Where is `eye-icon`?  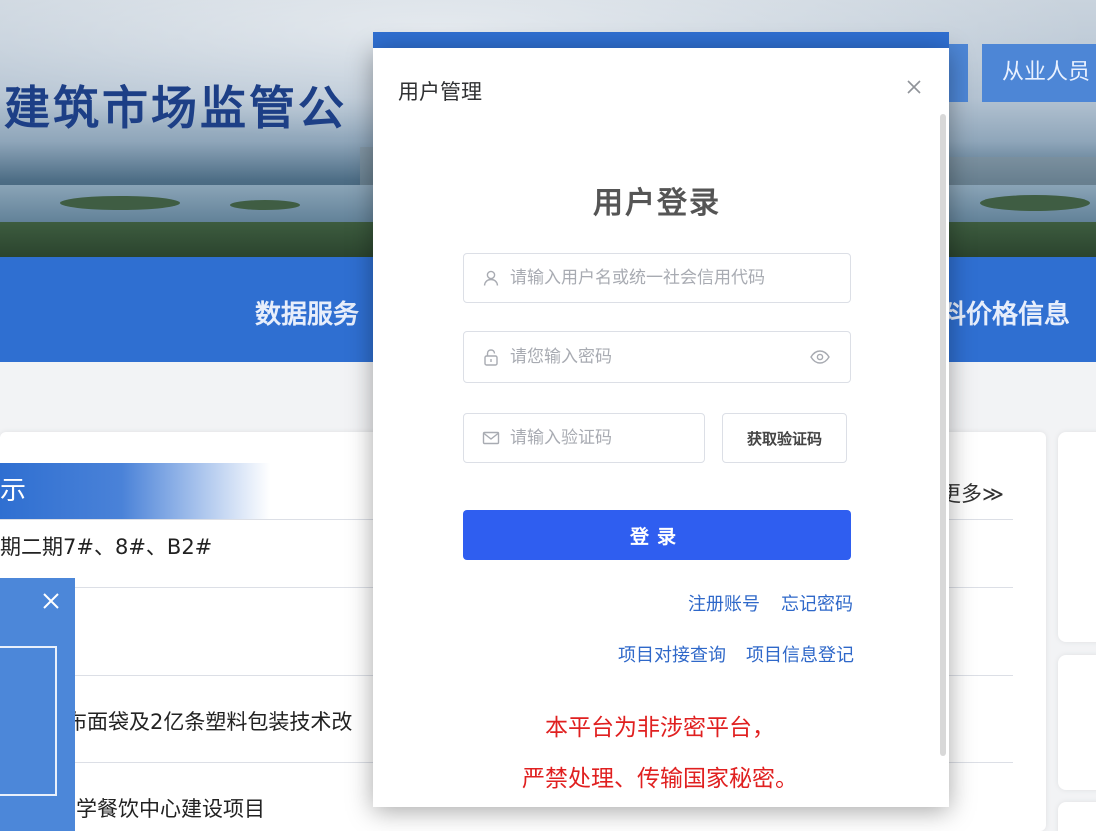 eye-icon is located at coordinates (820, 357).